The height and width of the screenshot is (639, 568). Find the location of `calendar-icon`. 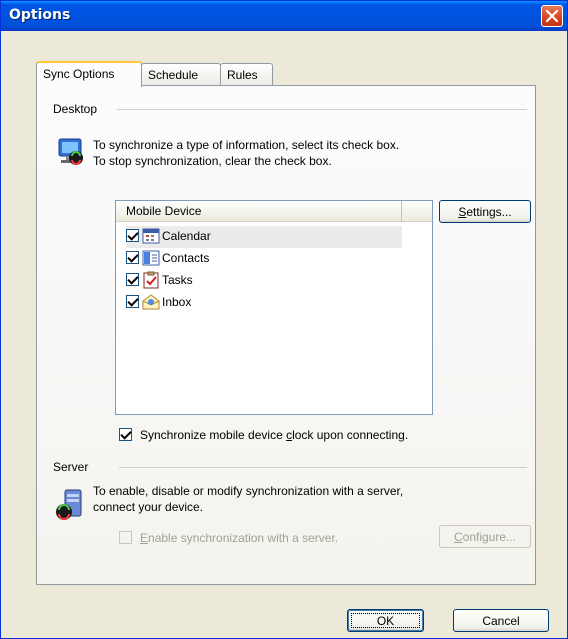

calendar-icon is located at coordinates (151, 236).